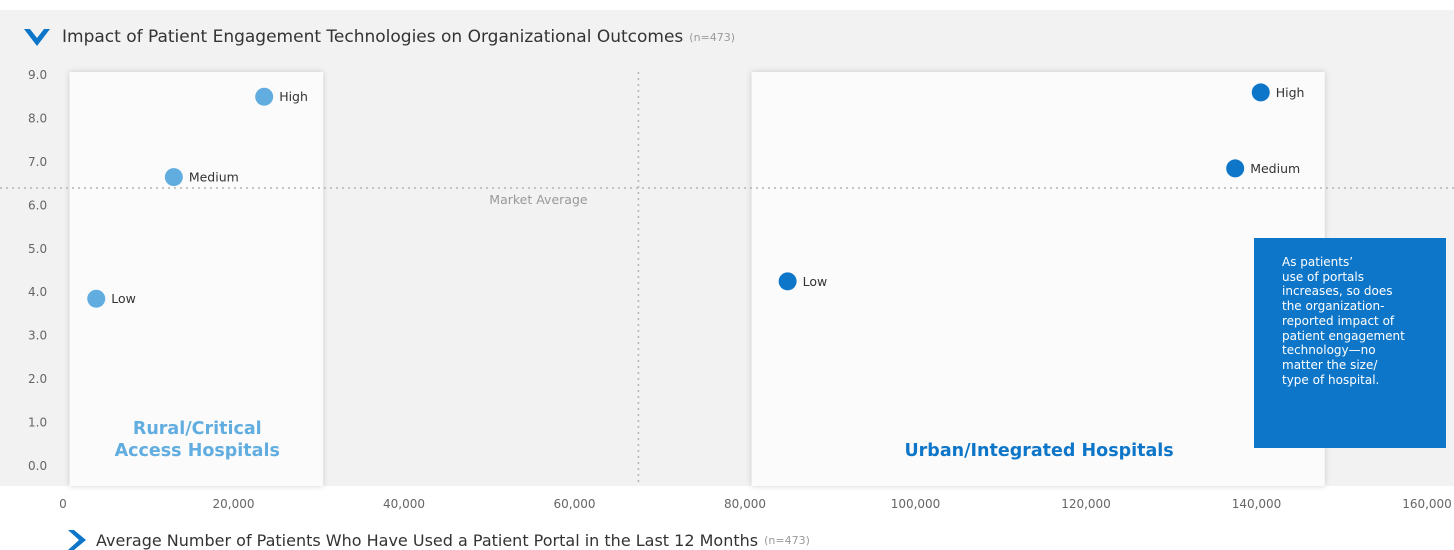  Describe the element at coordinates (538, 199) in the screenshot. I see `market-average-label: Market Average` at that location.